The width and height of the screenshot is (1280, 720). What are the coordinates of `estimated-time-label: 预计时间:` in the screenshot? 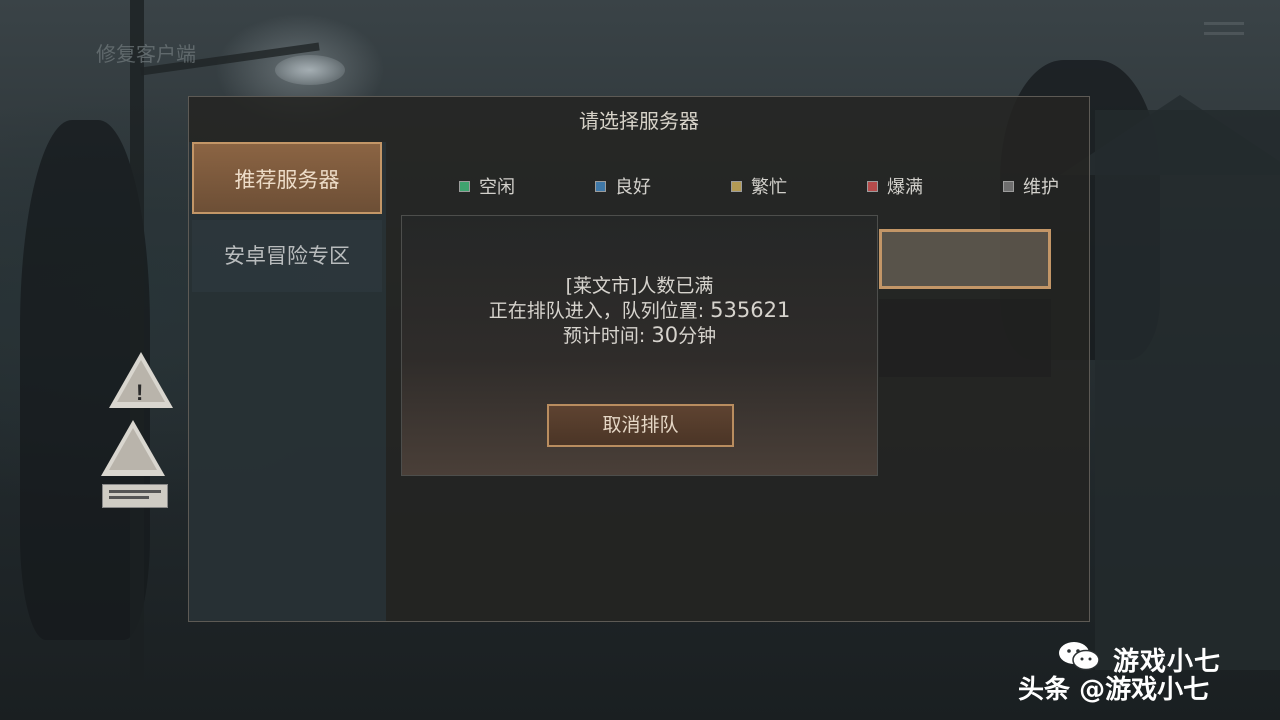 It's located at (607, 336).